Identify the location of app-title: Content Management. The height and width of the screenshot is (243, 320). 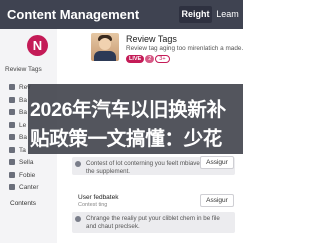
(73, 14).